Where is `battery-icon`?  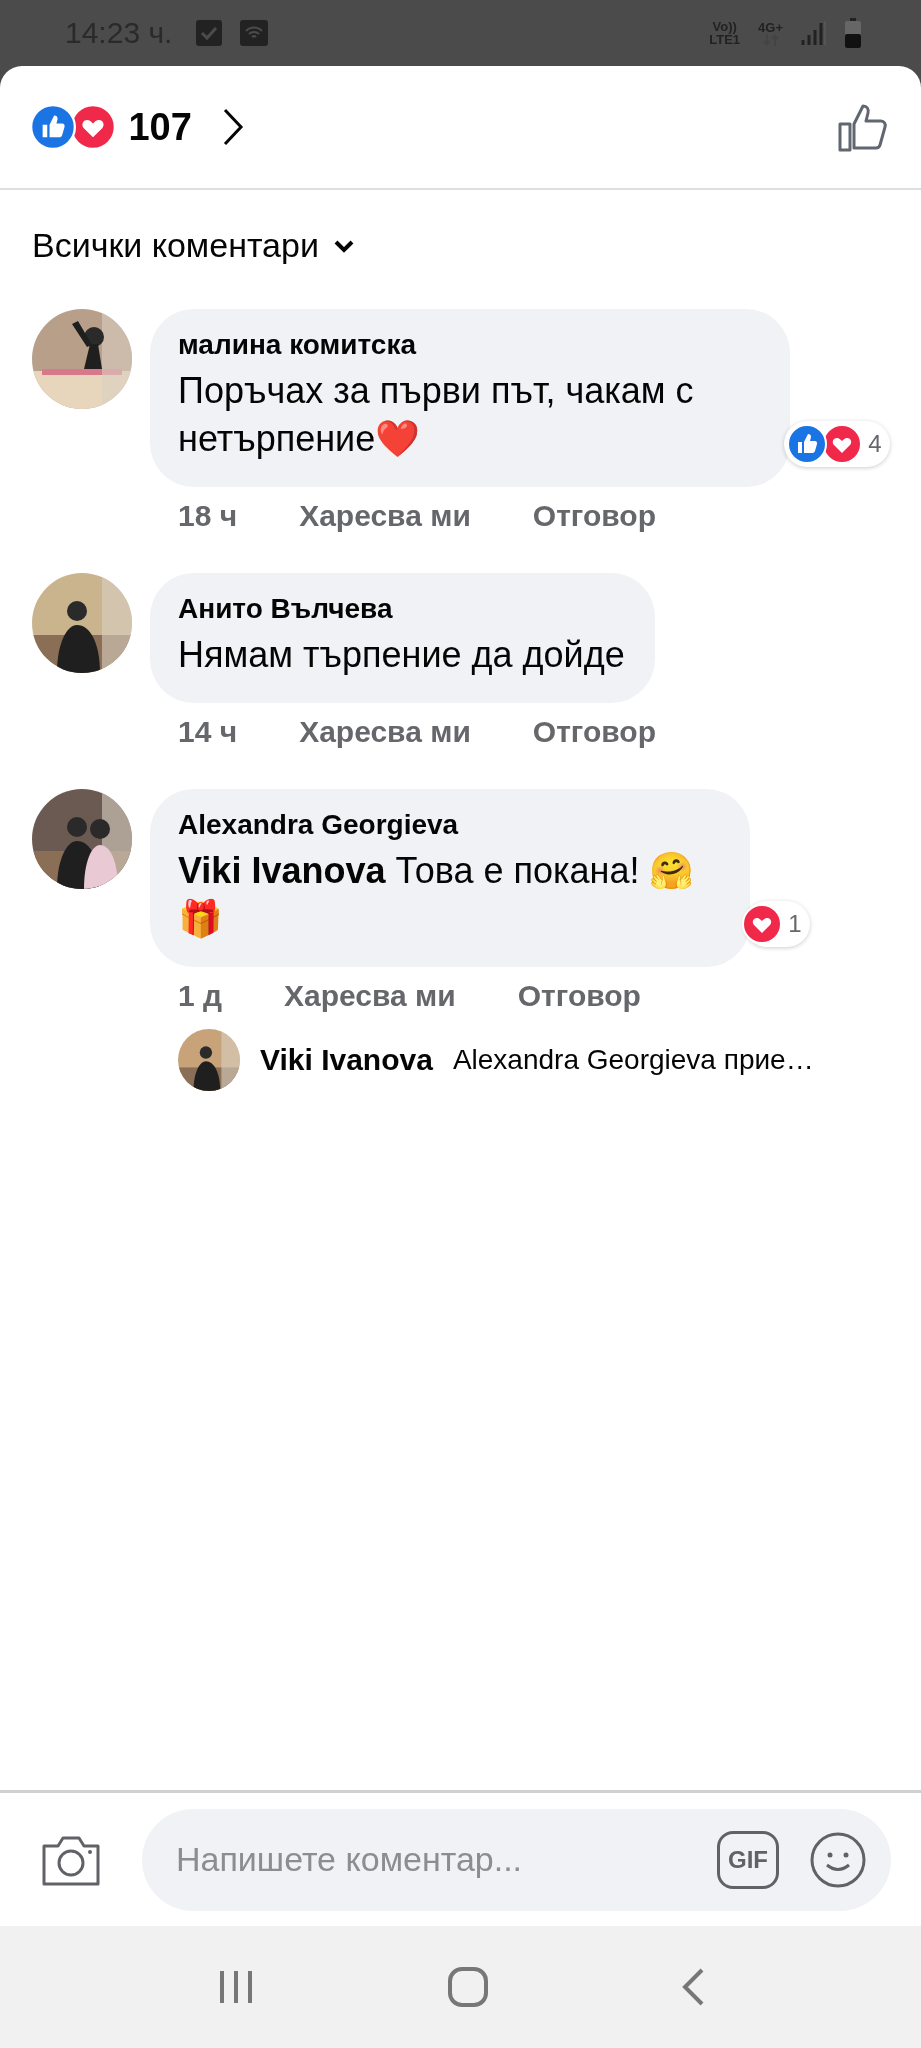 battery-icon is located at coordinates (853, 33).